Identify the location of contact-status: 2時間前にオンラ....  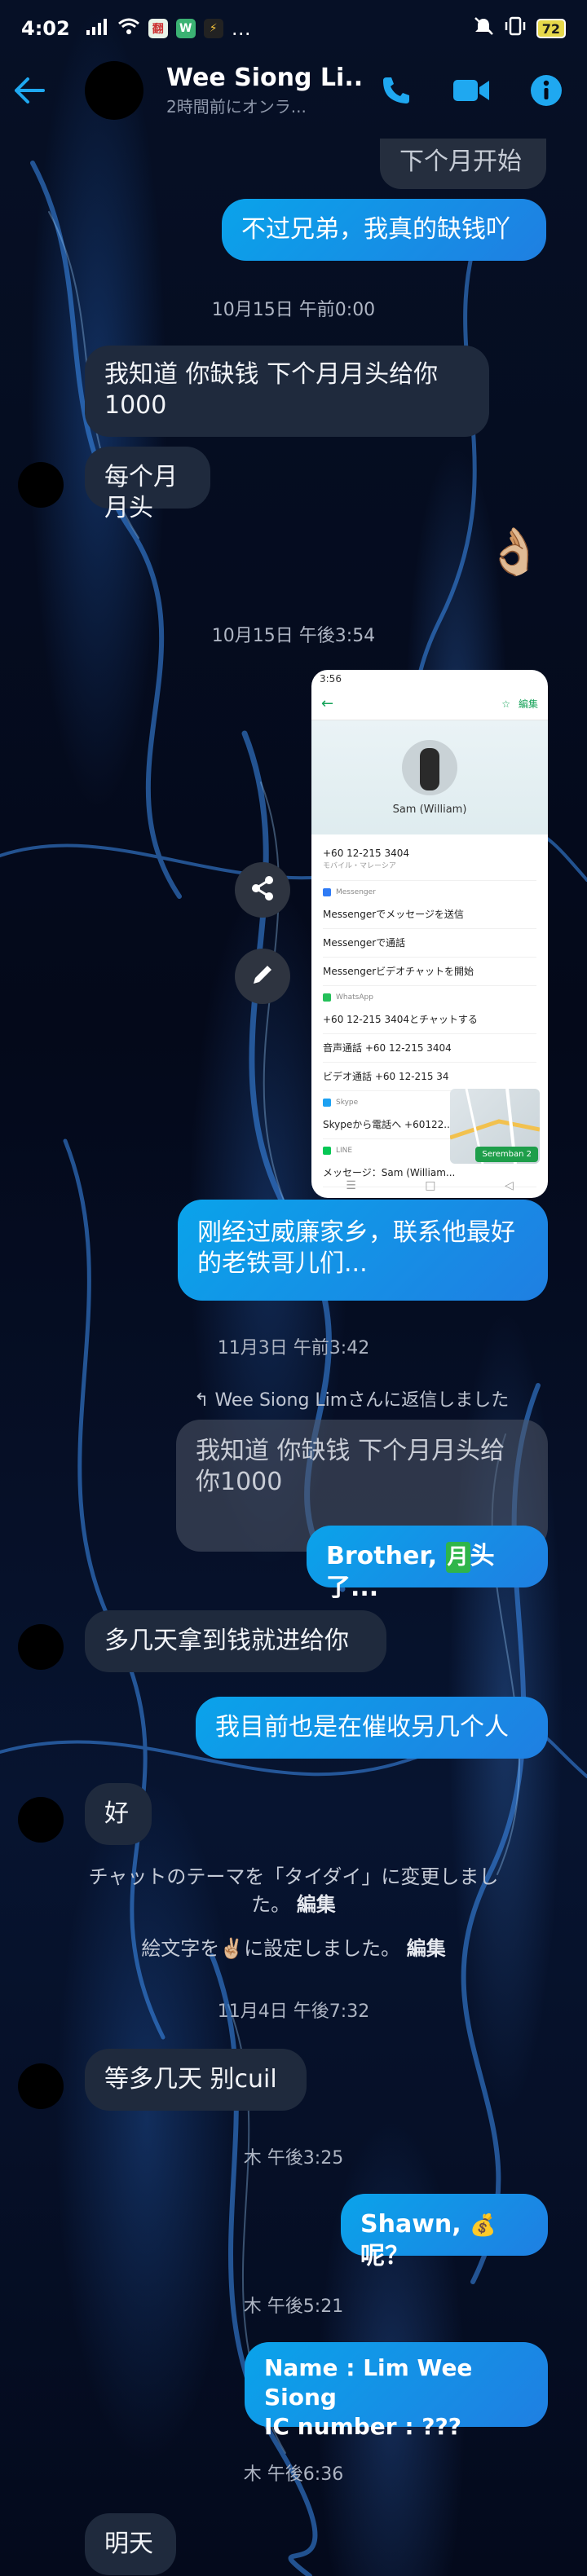
(236, 107).